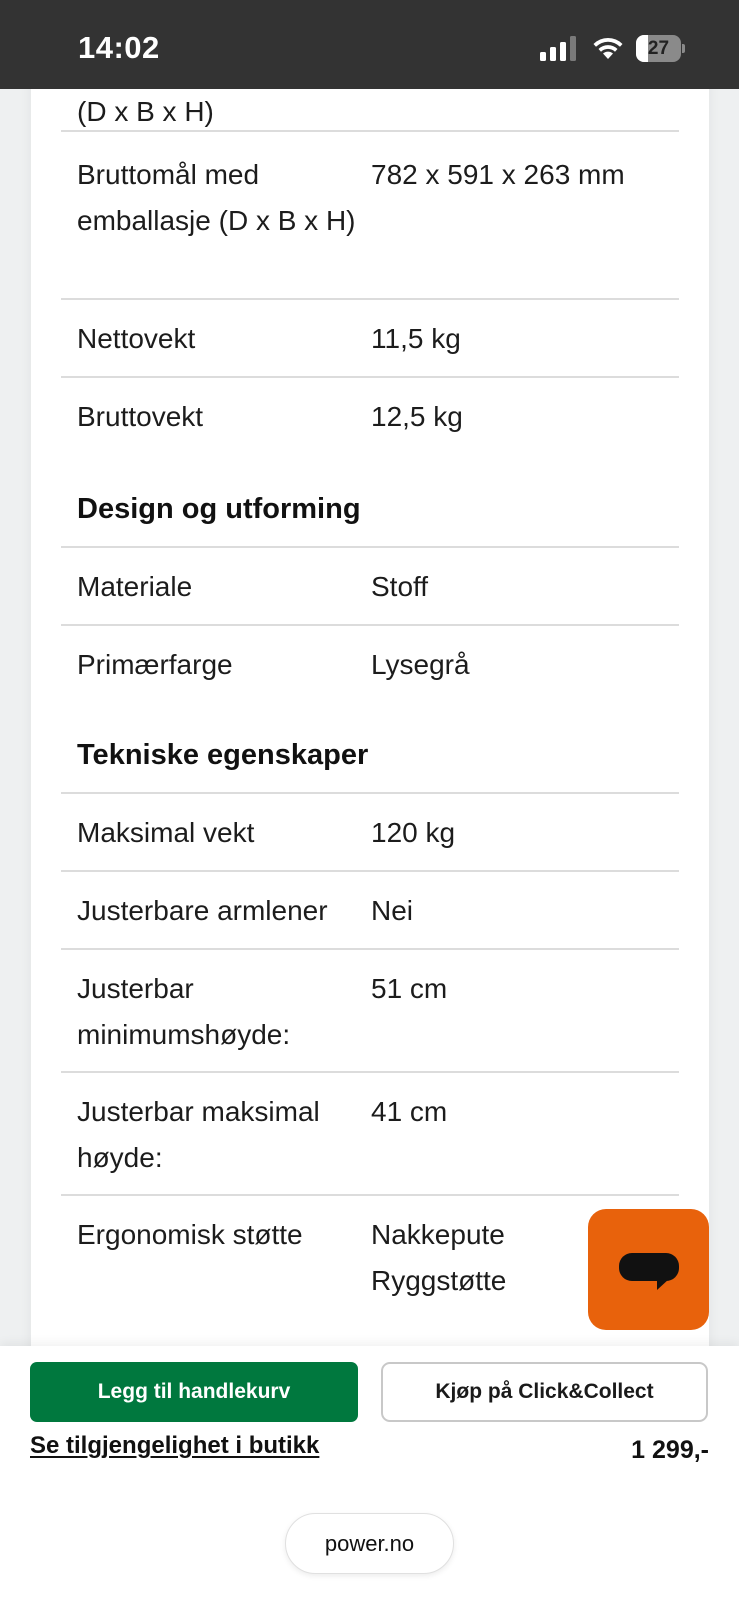 The image size is (739, 1600). What do you see at coordinates (140, 416) in the screenshot?
I see `spec-label: Bruttovekt` at bounding box center [140, 416].